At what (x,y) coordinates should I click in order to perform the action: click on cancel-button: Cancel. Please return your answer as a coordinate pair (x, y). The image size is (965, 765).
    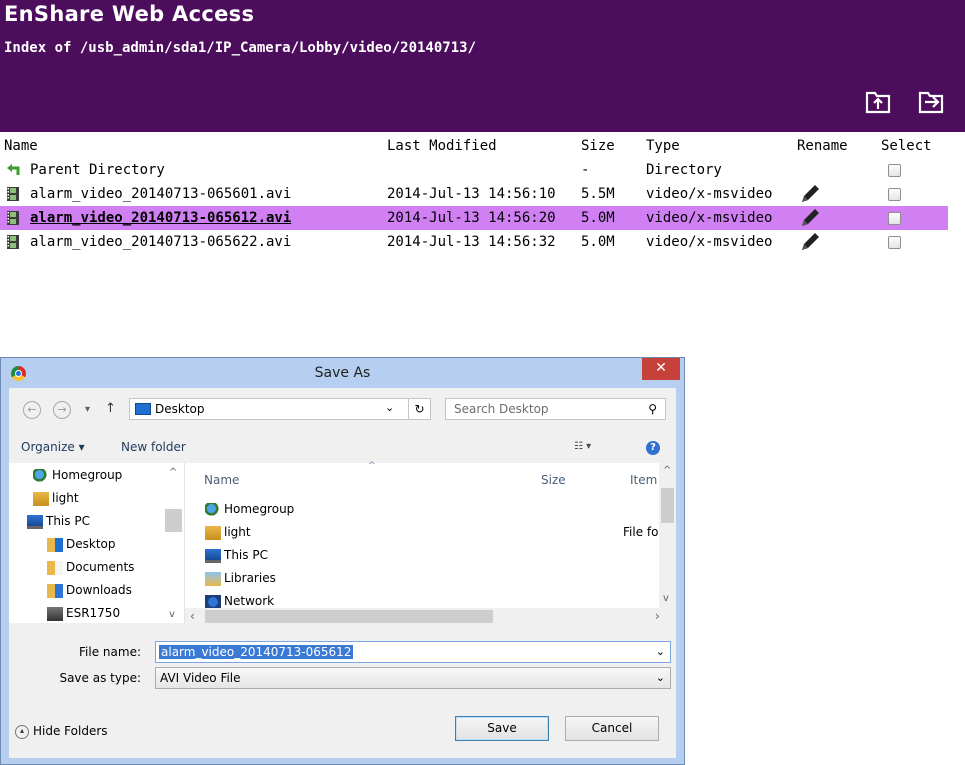
    Looking at the image, I should click on (612, 728).